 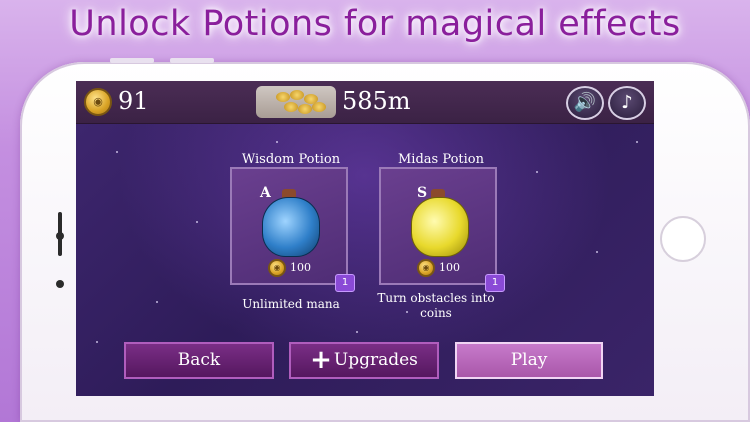 What do you see at coordinates (291, 159) in the screenshot?
I see `potion-title-wisdom: Wisdom Potion` at bounding box center [291, 159].